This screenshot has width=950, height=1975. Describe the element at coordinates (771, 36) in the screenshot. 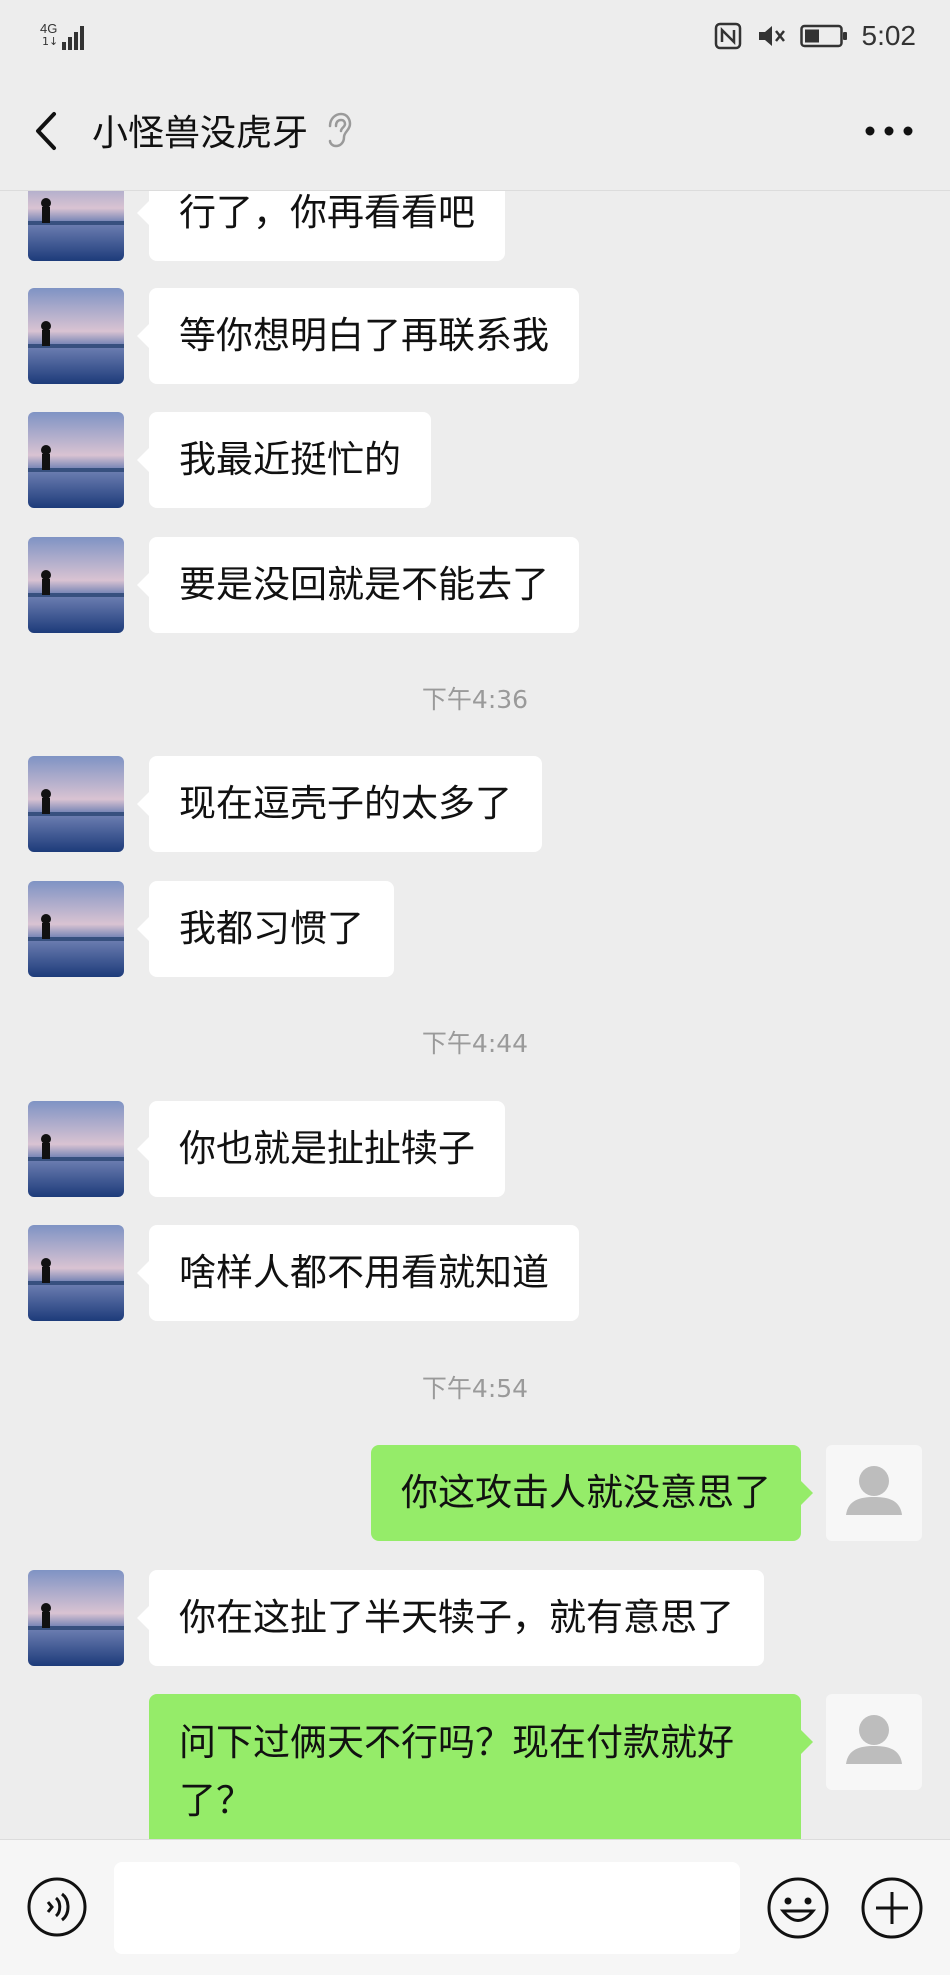

I see `mute-icon` at that location.